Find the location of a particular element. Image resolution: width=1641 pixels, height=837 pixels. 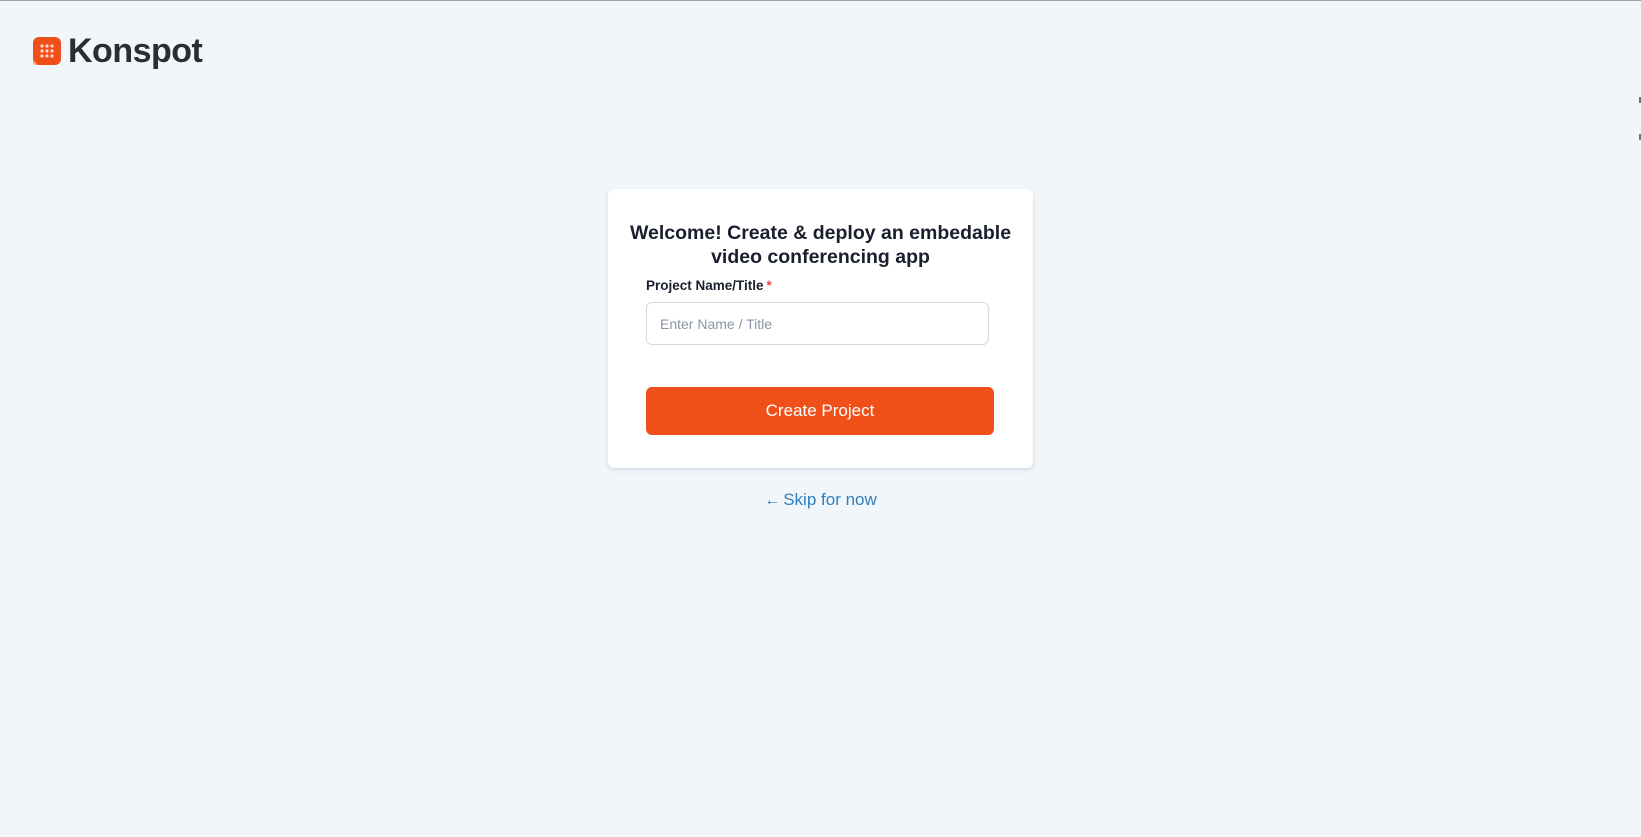

required-marker: * is located at coordinates (769, 285).